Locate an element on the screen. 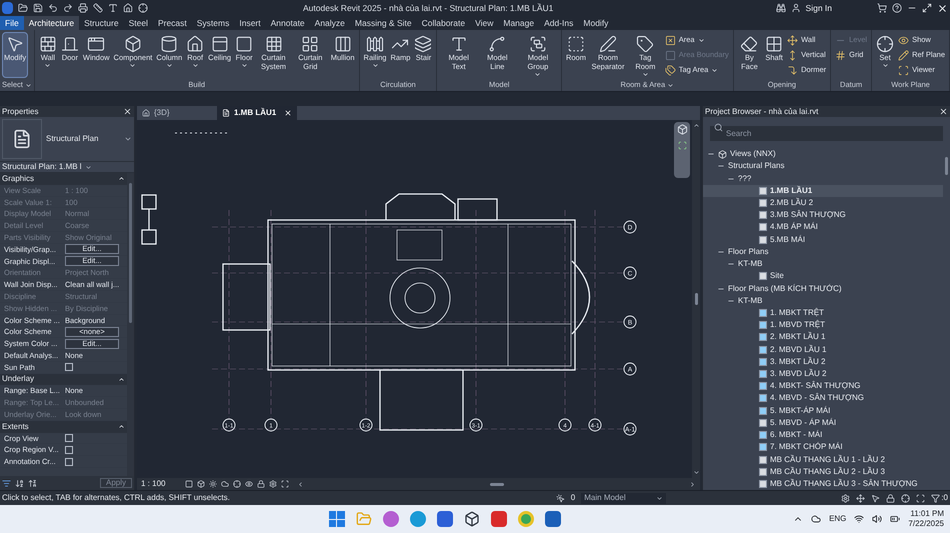 The height and width of the screenshot is (533, 950). ribbon-tab: File is located at coordinates (12, 23).